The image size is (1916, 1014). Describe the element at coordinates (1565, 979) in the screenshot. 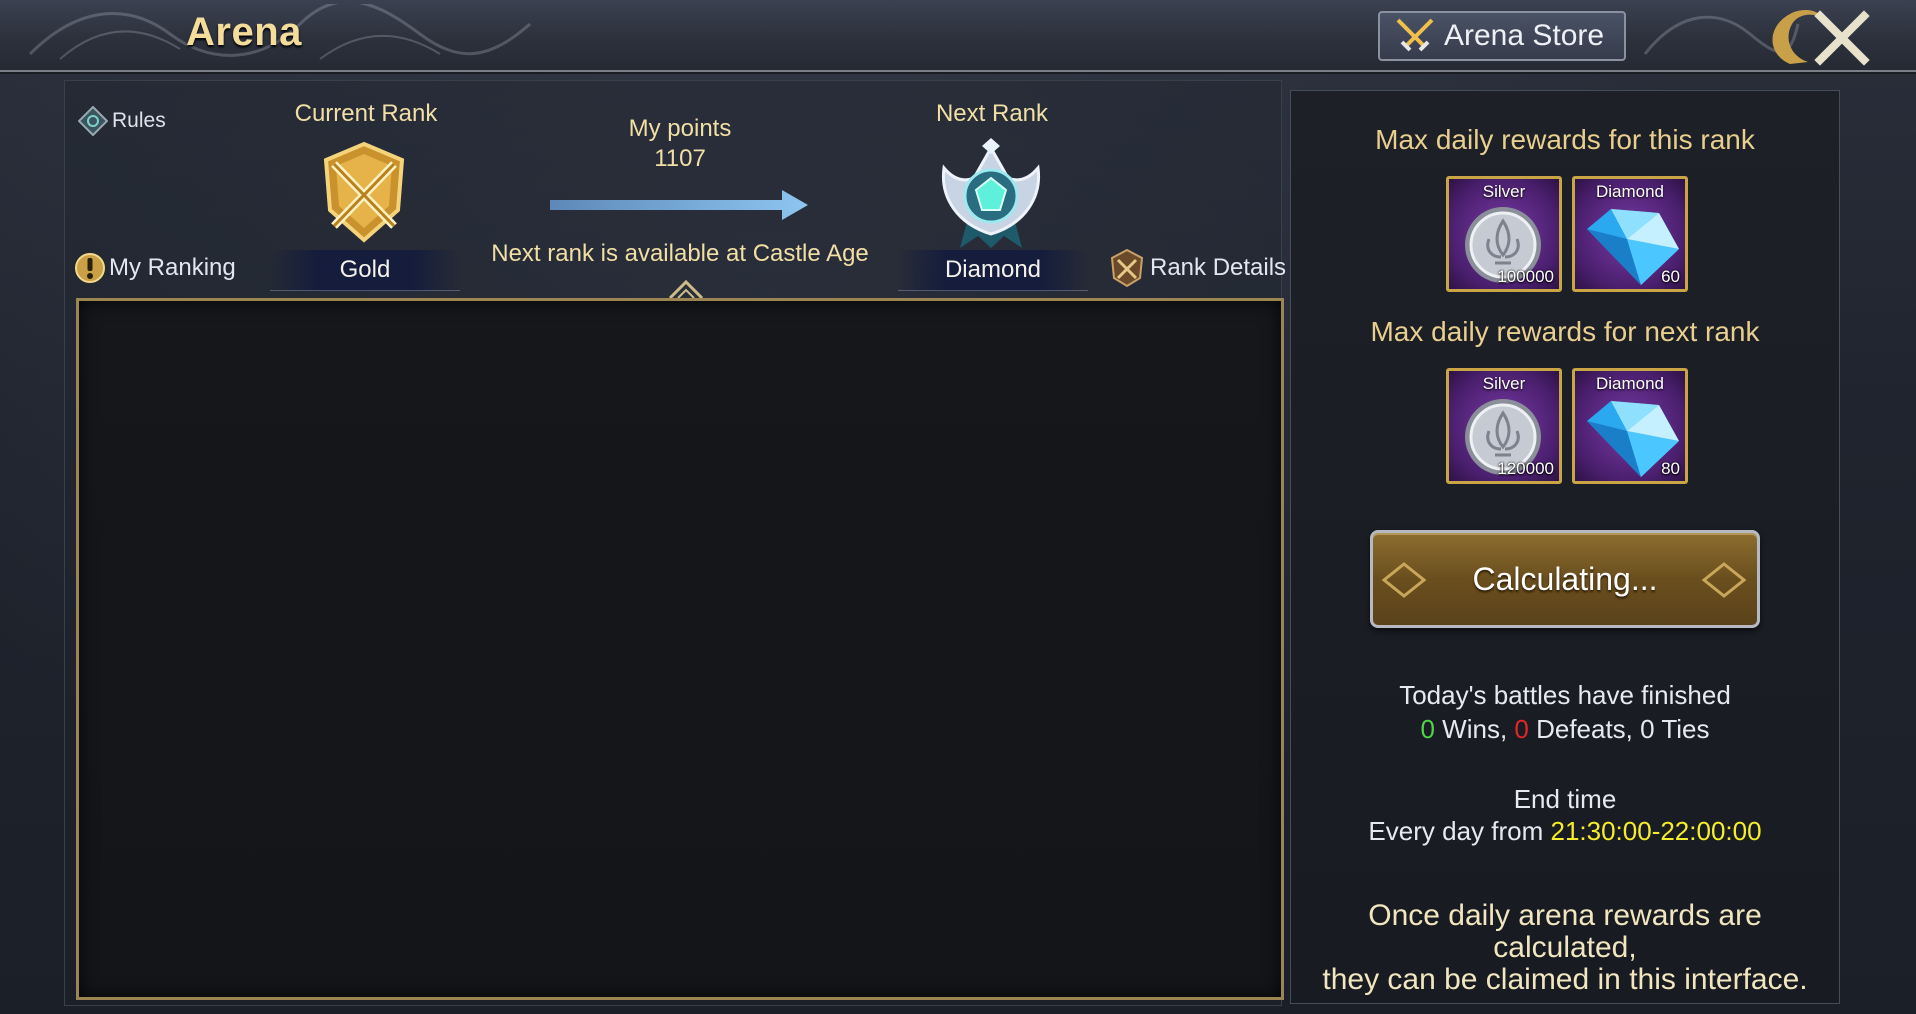

I see `claim-note-line2: they can be claimed in this interface.` at that location.